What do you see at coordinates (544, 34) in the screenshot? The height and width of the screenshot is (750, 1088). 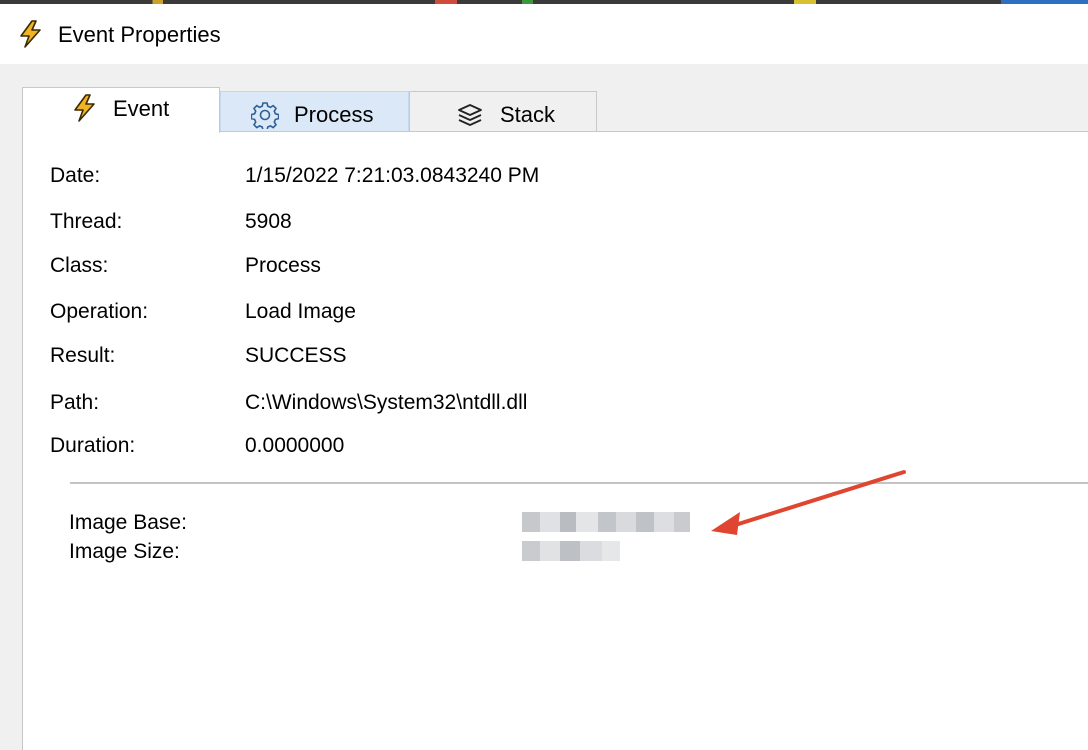 I see `title-bar: Event Properties` at bounding box center [544, 34].